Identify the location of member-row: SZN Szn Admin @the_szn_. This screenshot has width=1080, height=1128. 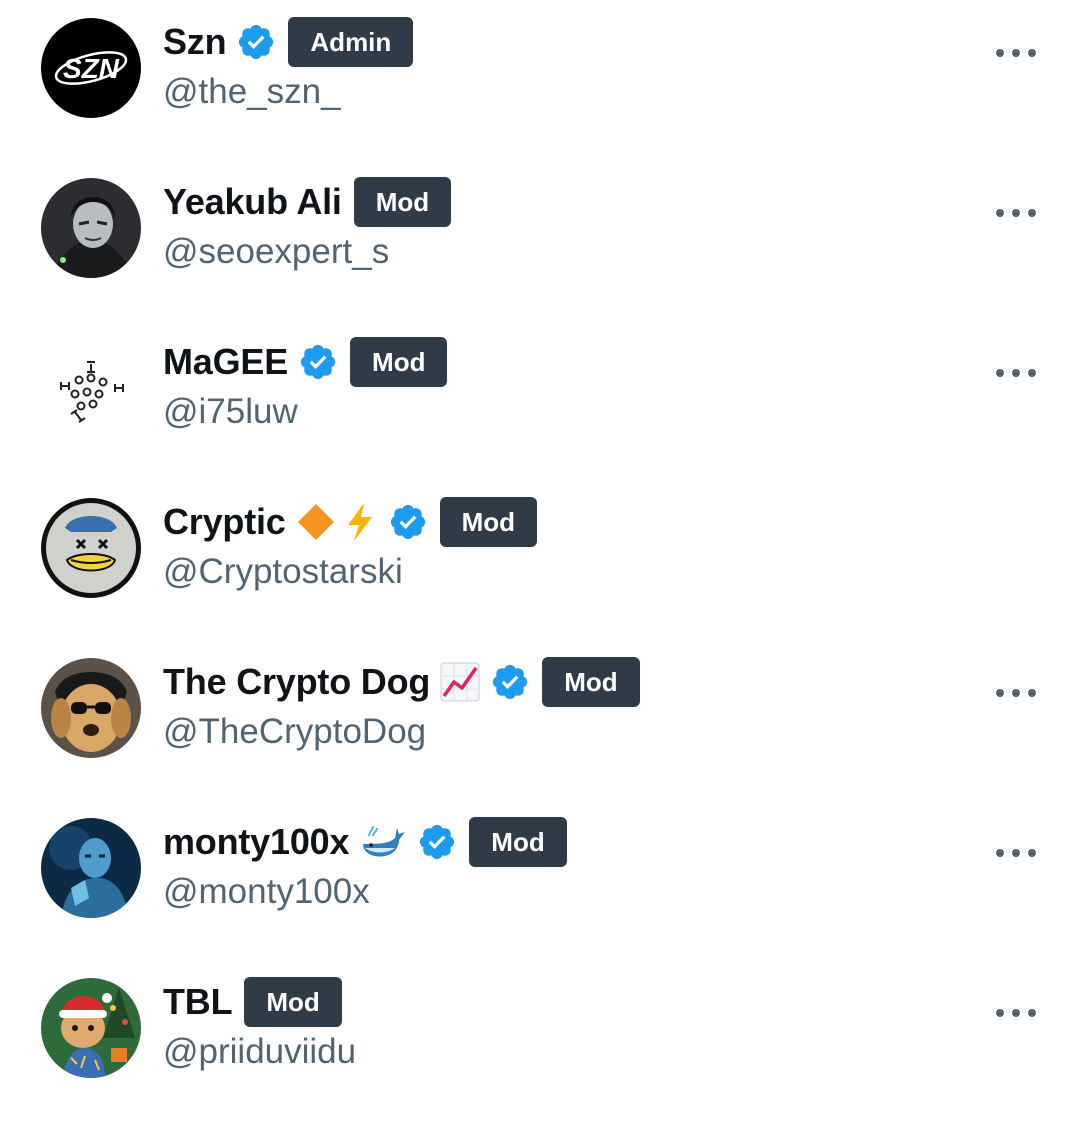
(540, 80).